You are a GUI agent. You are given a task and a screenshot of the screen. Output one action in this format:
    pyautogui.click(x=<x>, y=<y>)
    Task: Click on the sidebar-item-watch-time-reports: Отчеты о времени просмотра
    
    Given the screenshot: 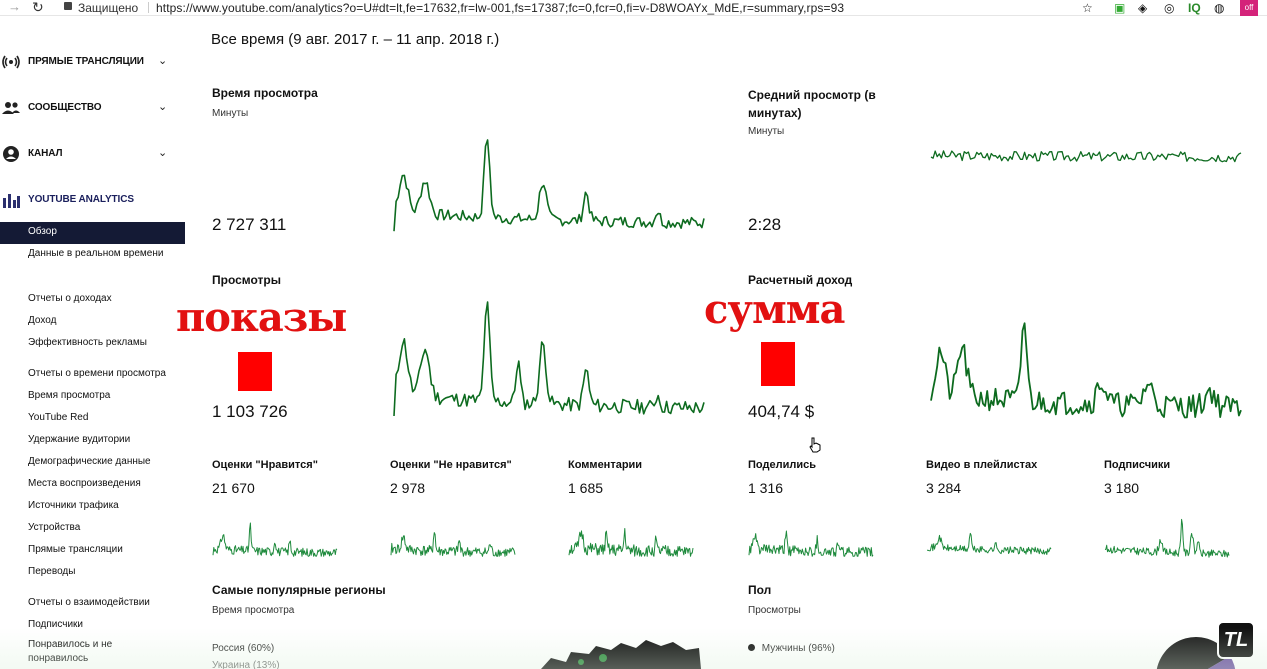 What is the action you would take?
    pyautogui.click(x=103, y=374)
    